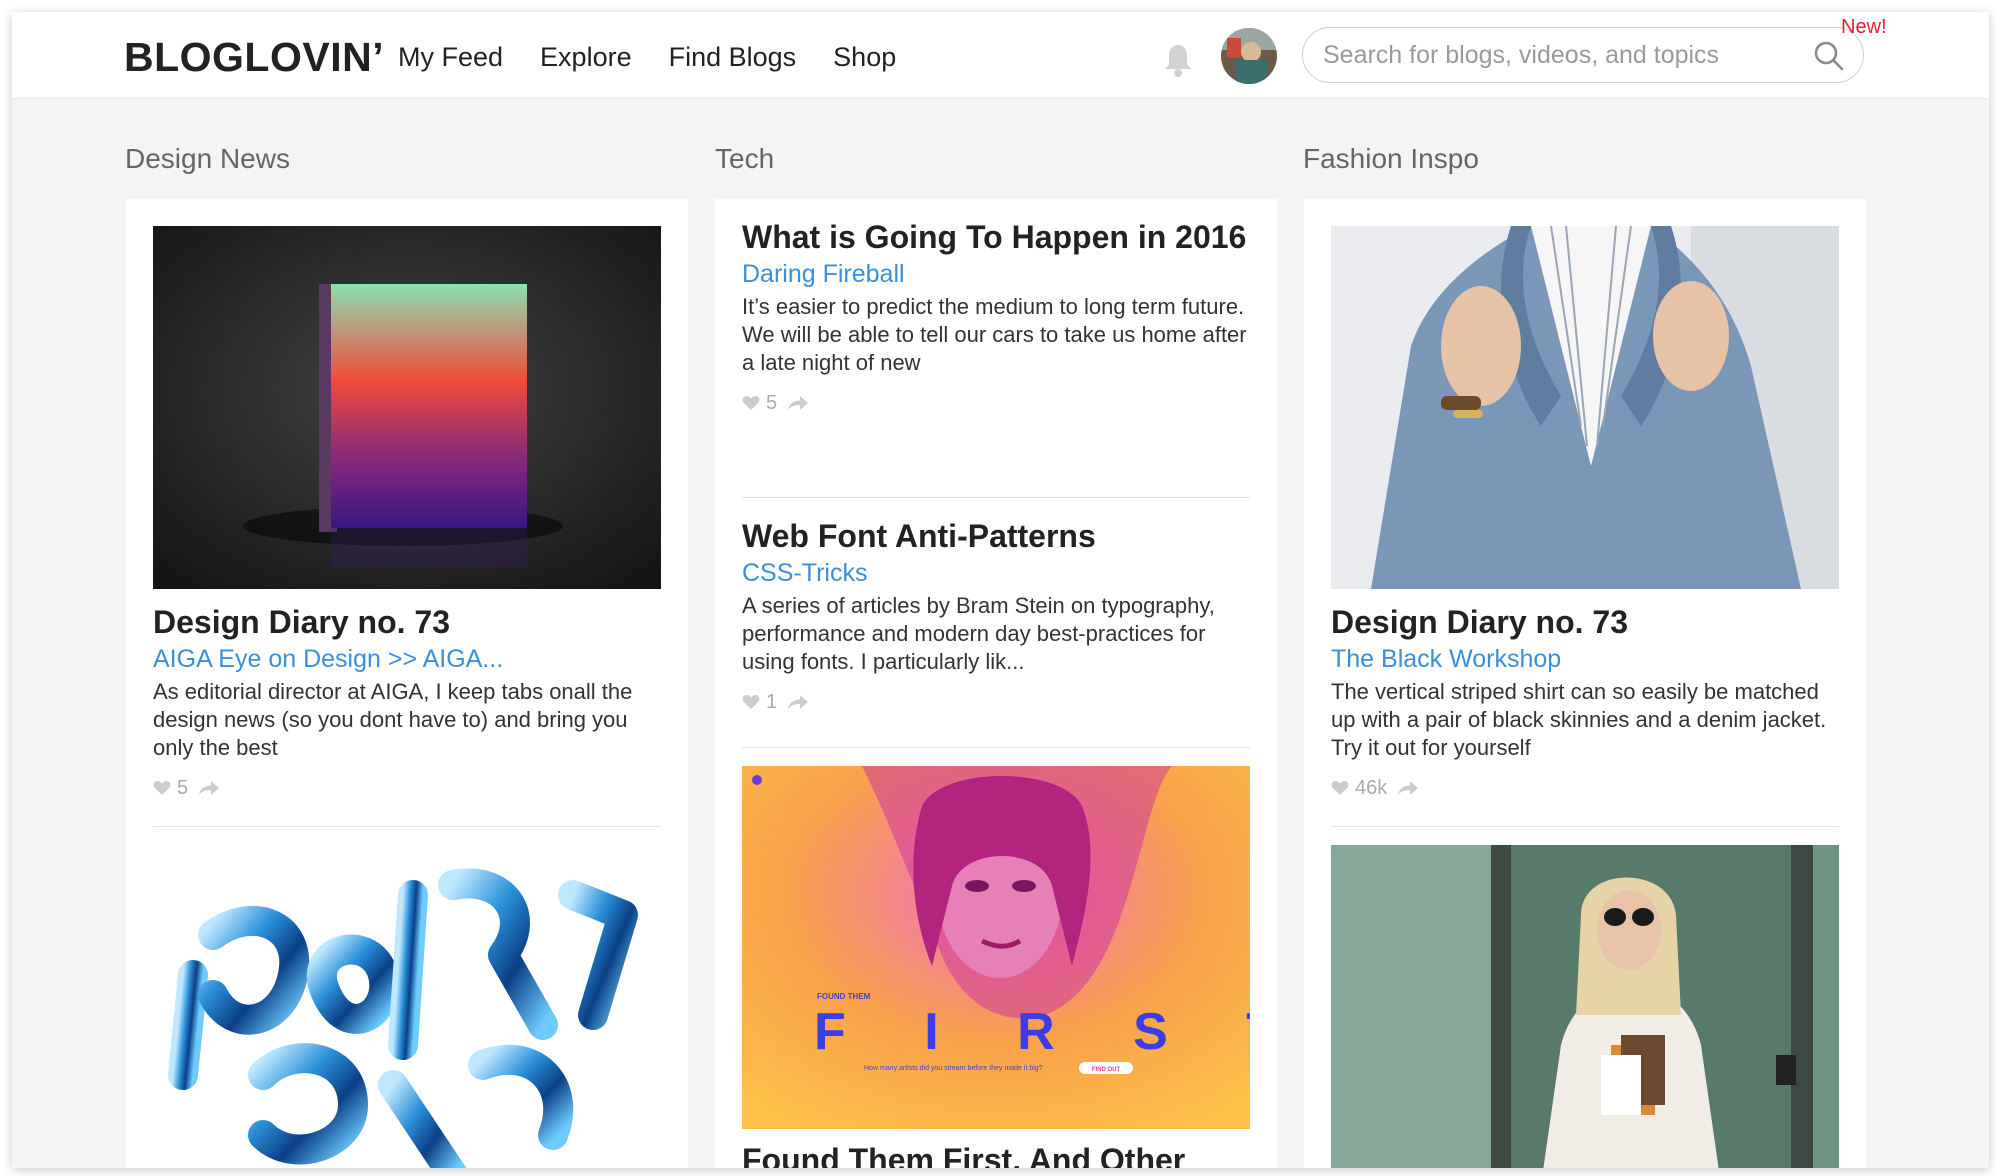 This screenshot has width=2001, height=1176. What do you see at coordinates (1563, 55) in the screenshot?
I see `search-input` at bounding box center [1563, 55].